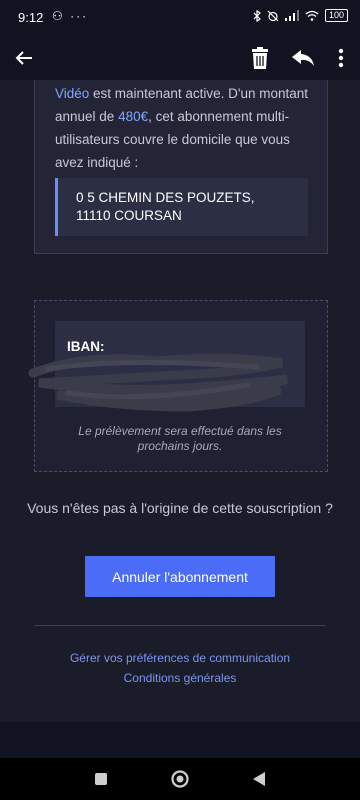 The width and height of the screenshot is (360, 800). I want to click on system-nav-bar, so click(180, 779).